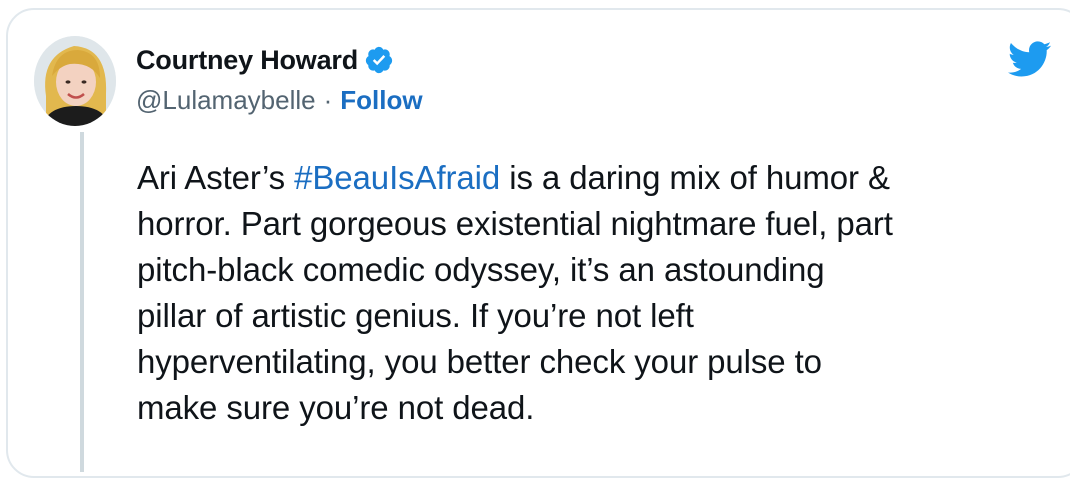  Describe the element at coordinates (216, 177) in the screenshot. I see `tweet-text-segment: Ari Aster’s` at that location.